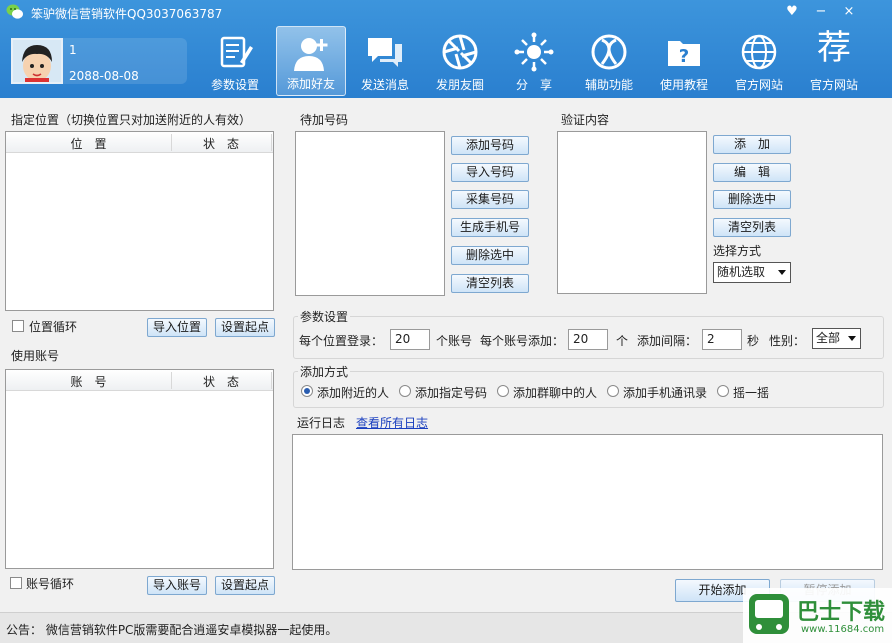 Image resolution: width=892 pixels, height=643 pixels. Describe the element at coordinates (451, 393) in the screenshot. I see `add-mode-option: 添加指定号码` at that location.